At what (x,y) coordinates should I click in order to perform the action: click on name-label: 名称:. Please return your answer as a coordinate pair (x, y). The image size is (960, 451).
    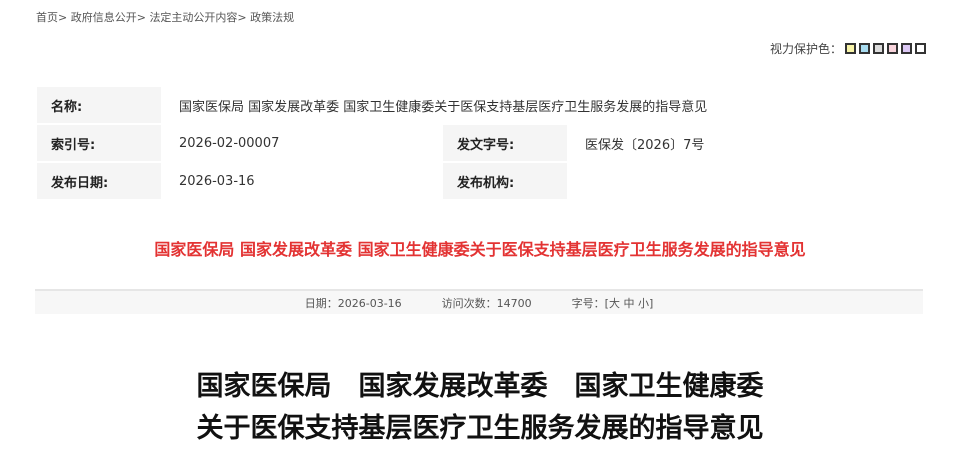
    Looking at the image, I should click on (99, 105).